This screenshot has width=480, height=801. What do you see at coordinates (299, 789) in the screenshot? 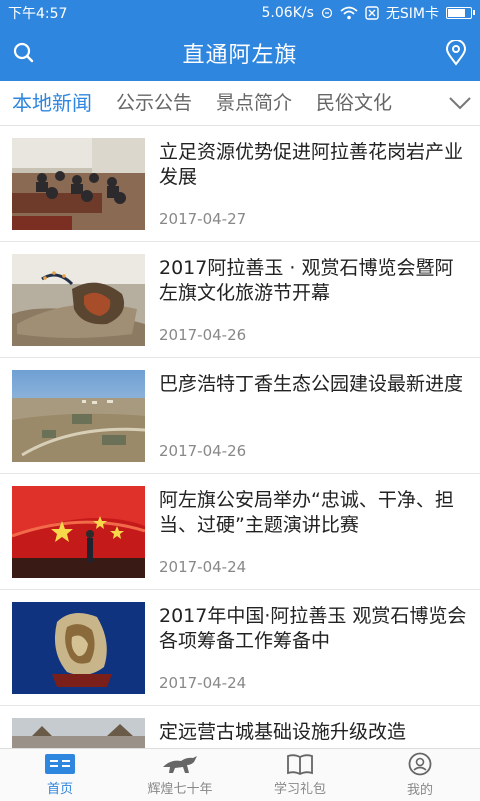
I see `nav-study-pack-label: 学习礼包` at bounding box center [299, 789].